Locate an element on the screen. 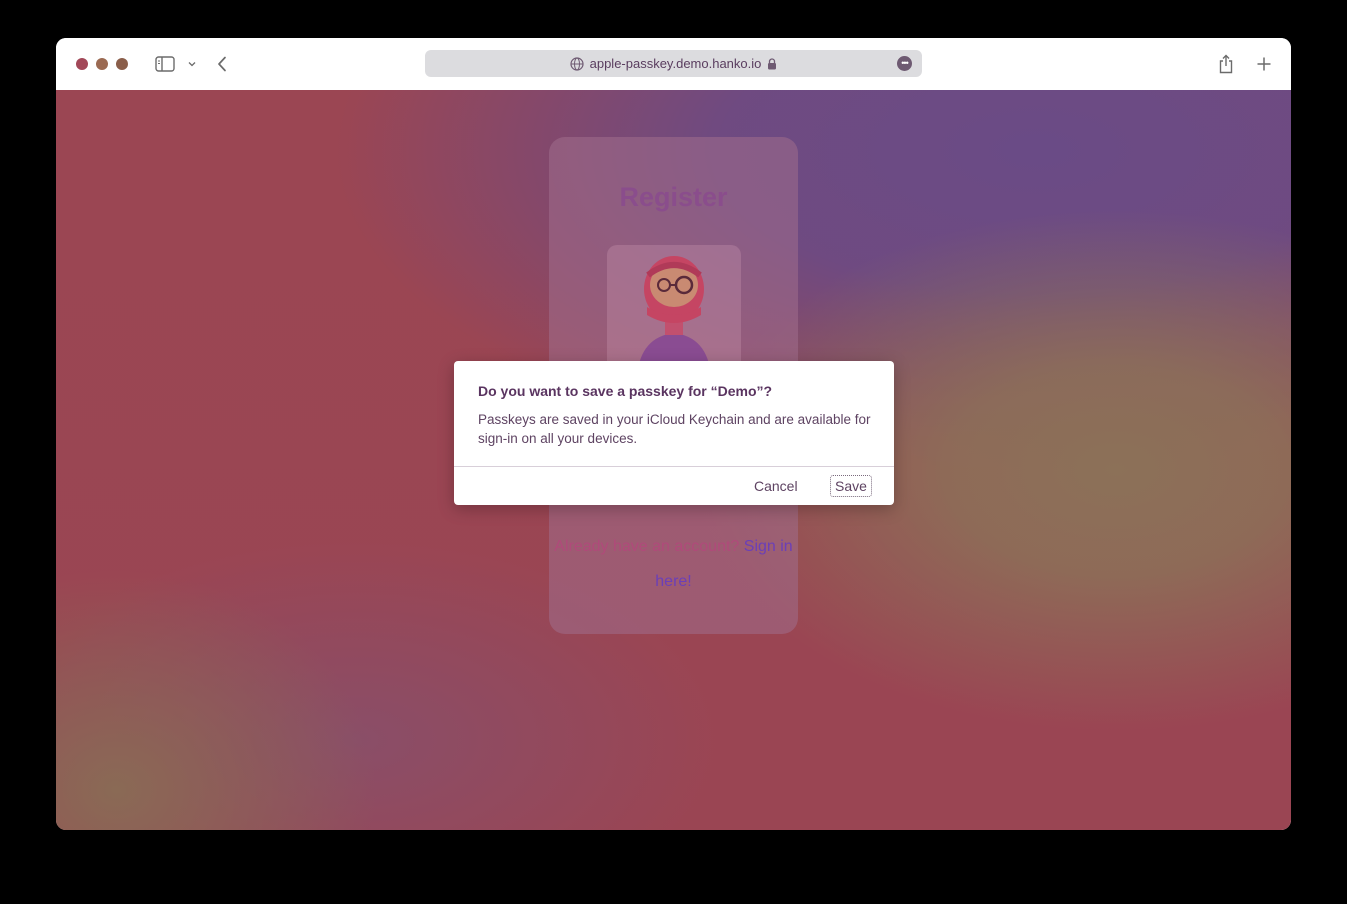 This screenshot has width=1347, height=904. globe-icon is located at coordinates (577, 63).